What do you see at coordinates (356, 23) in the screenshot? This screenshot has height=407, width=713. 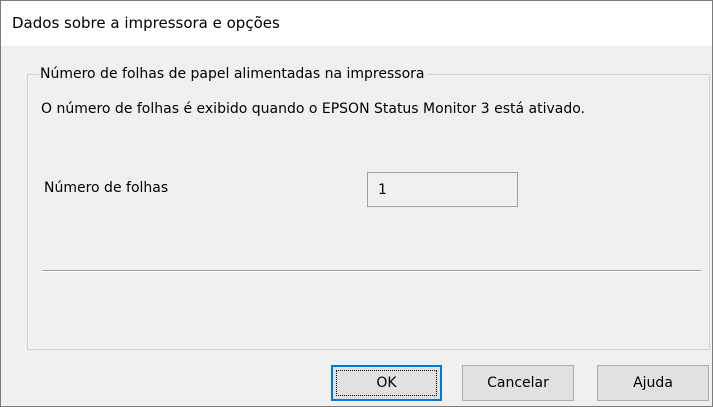 I see `title-bar: Dados sobre a impressora e opções` at bounding box center [356, 23].